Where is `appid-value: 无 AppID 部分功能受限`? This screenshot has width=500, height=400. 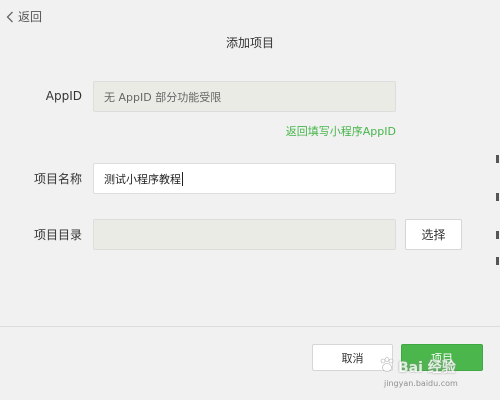
appid-value: 无 AppID 部分功能受限 is located at coordinates (163, 97).